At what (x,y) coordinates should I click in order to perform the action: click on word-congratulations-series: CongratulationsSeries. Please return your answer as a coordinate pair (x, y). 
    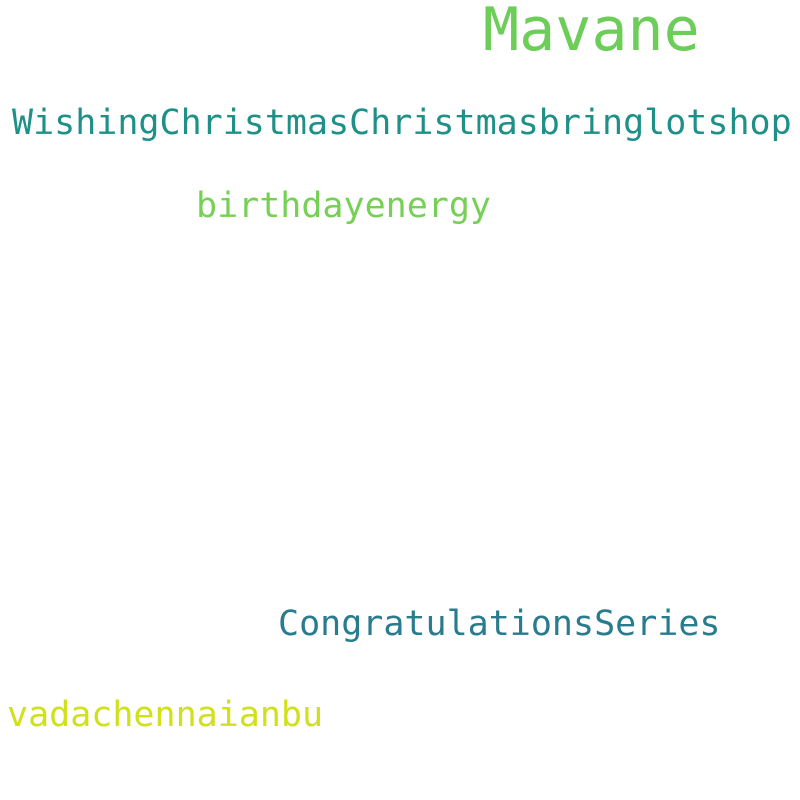
    Looking at the image, I should click on (499, 624).